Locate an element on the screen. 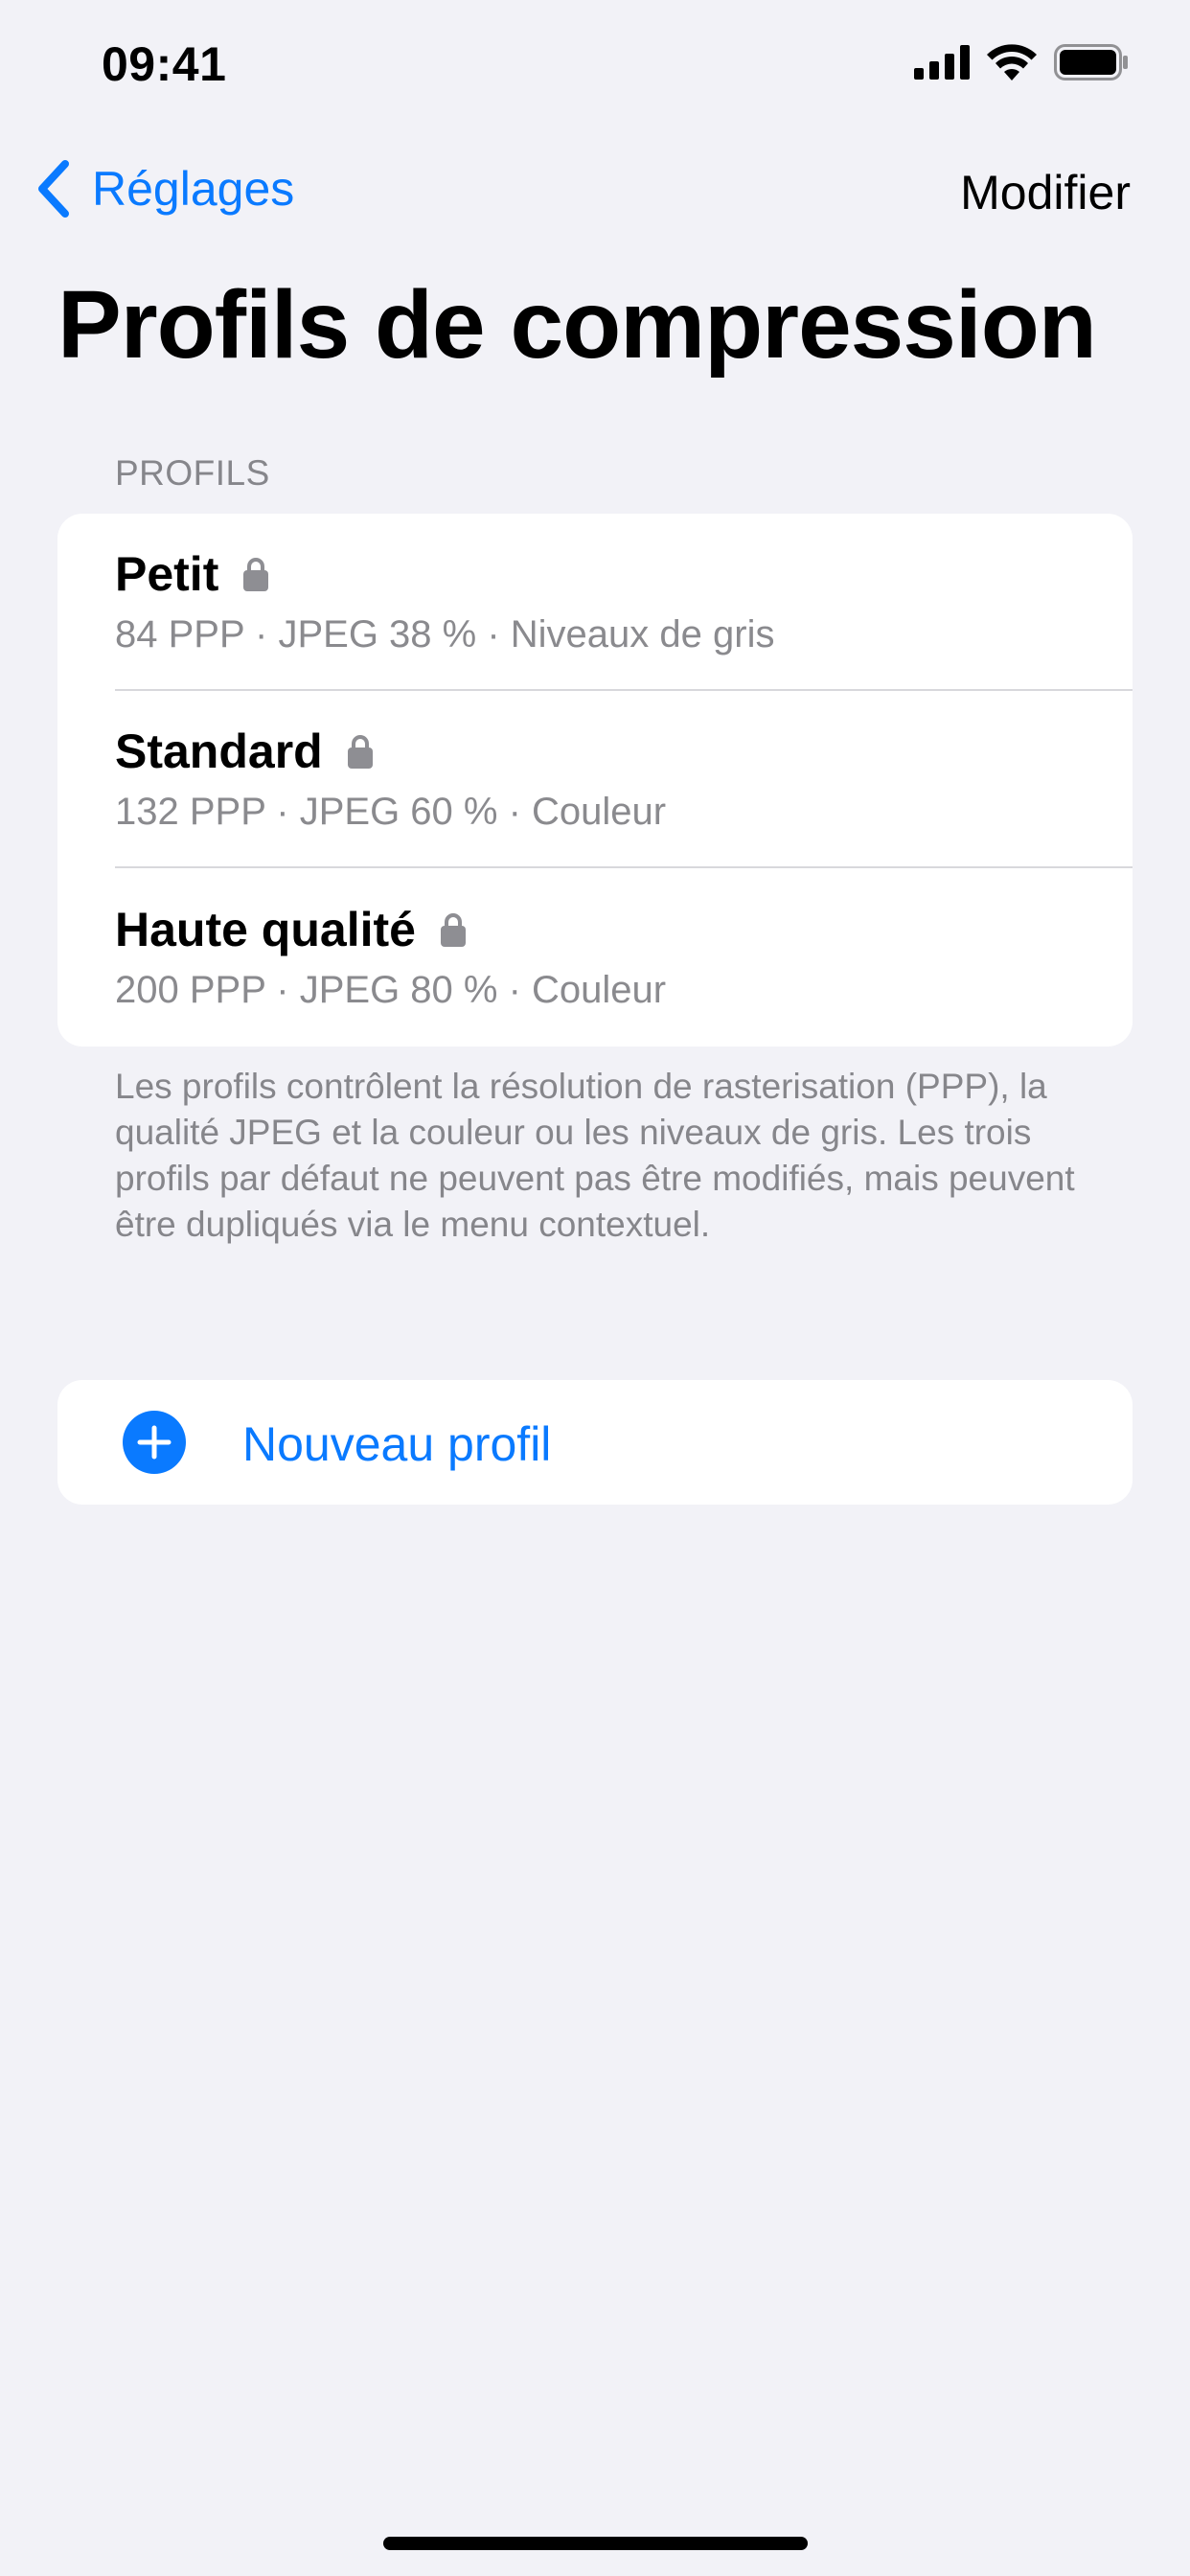 This screenshot has height=2576, width=1190. chevron-left-icon is located at coordinates (54, 189).